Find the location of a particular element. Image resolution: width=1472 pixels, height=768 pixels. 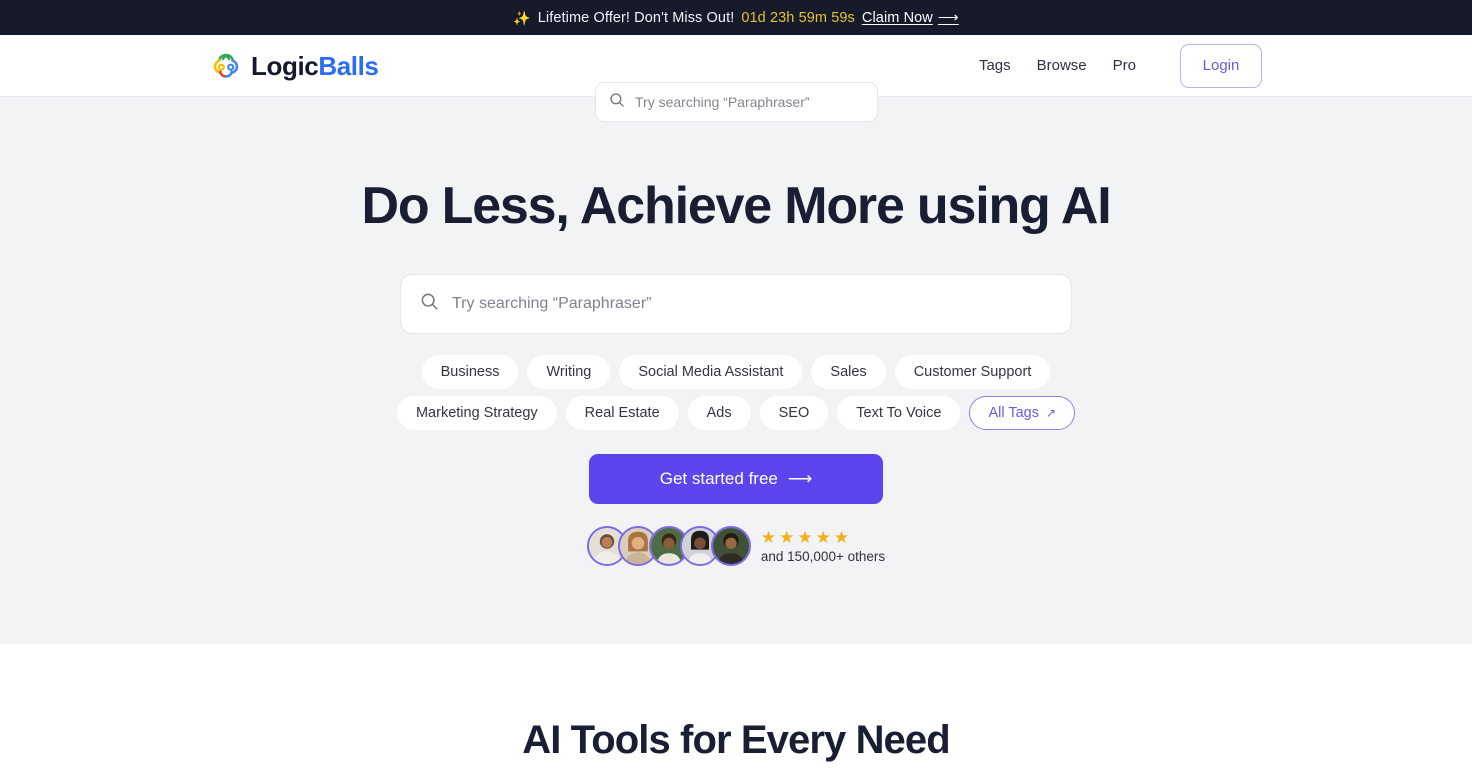

claim-now-link: Claim Now ⟶ is located at coordinates (910, 18).